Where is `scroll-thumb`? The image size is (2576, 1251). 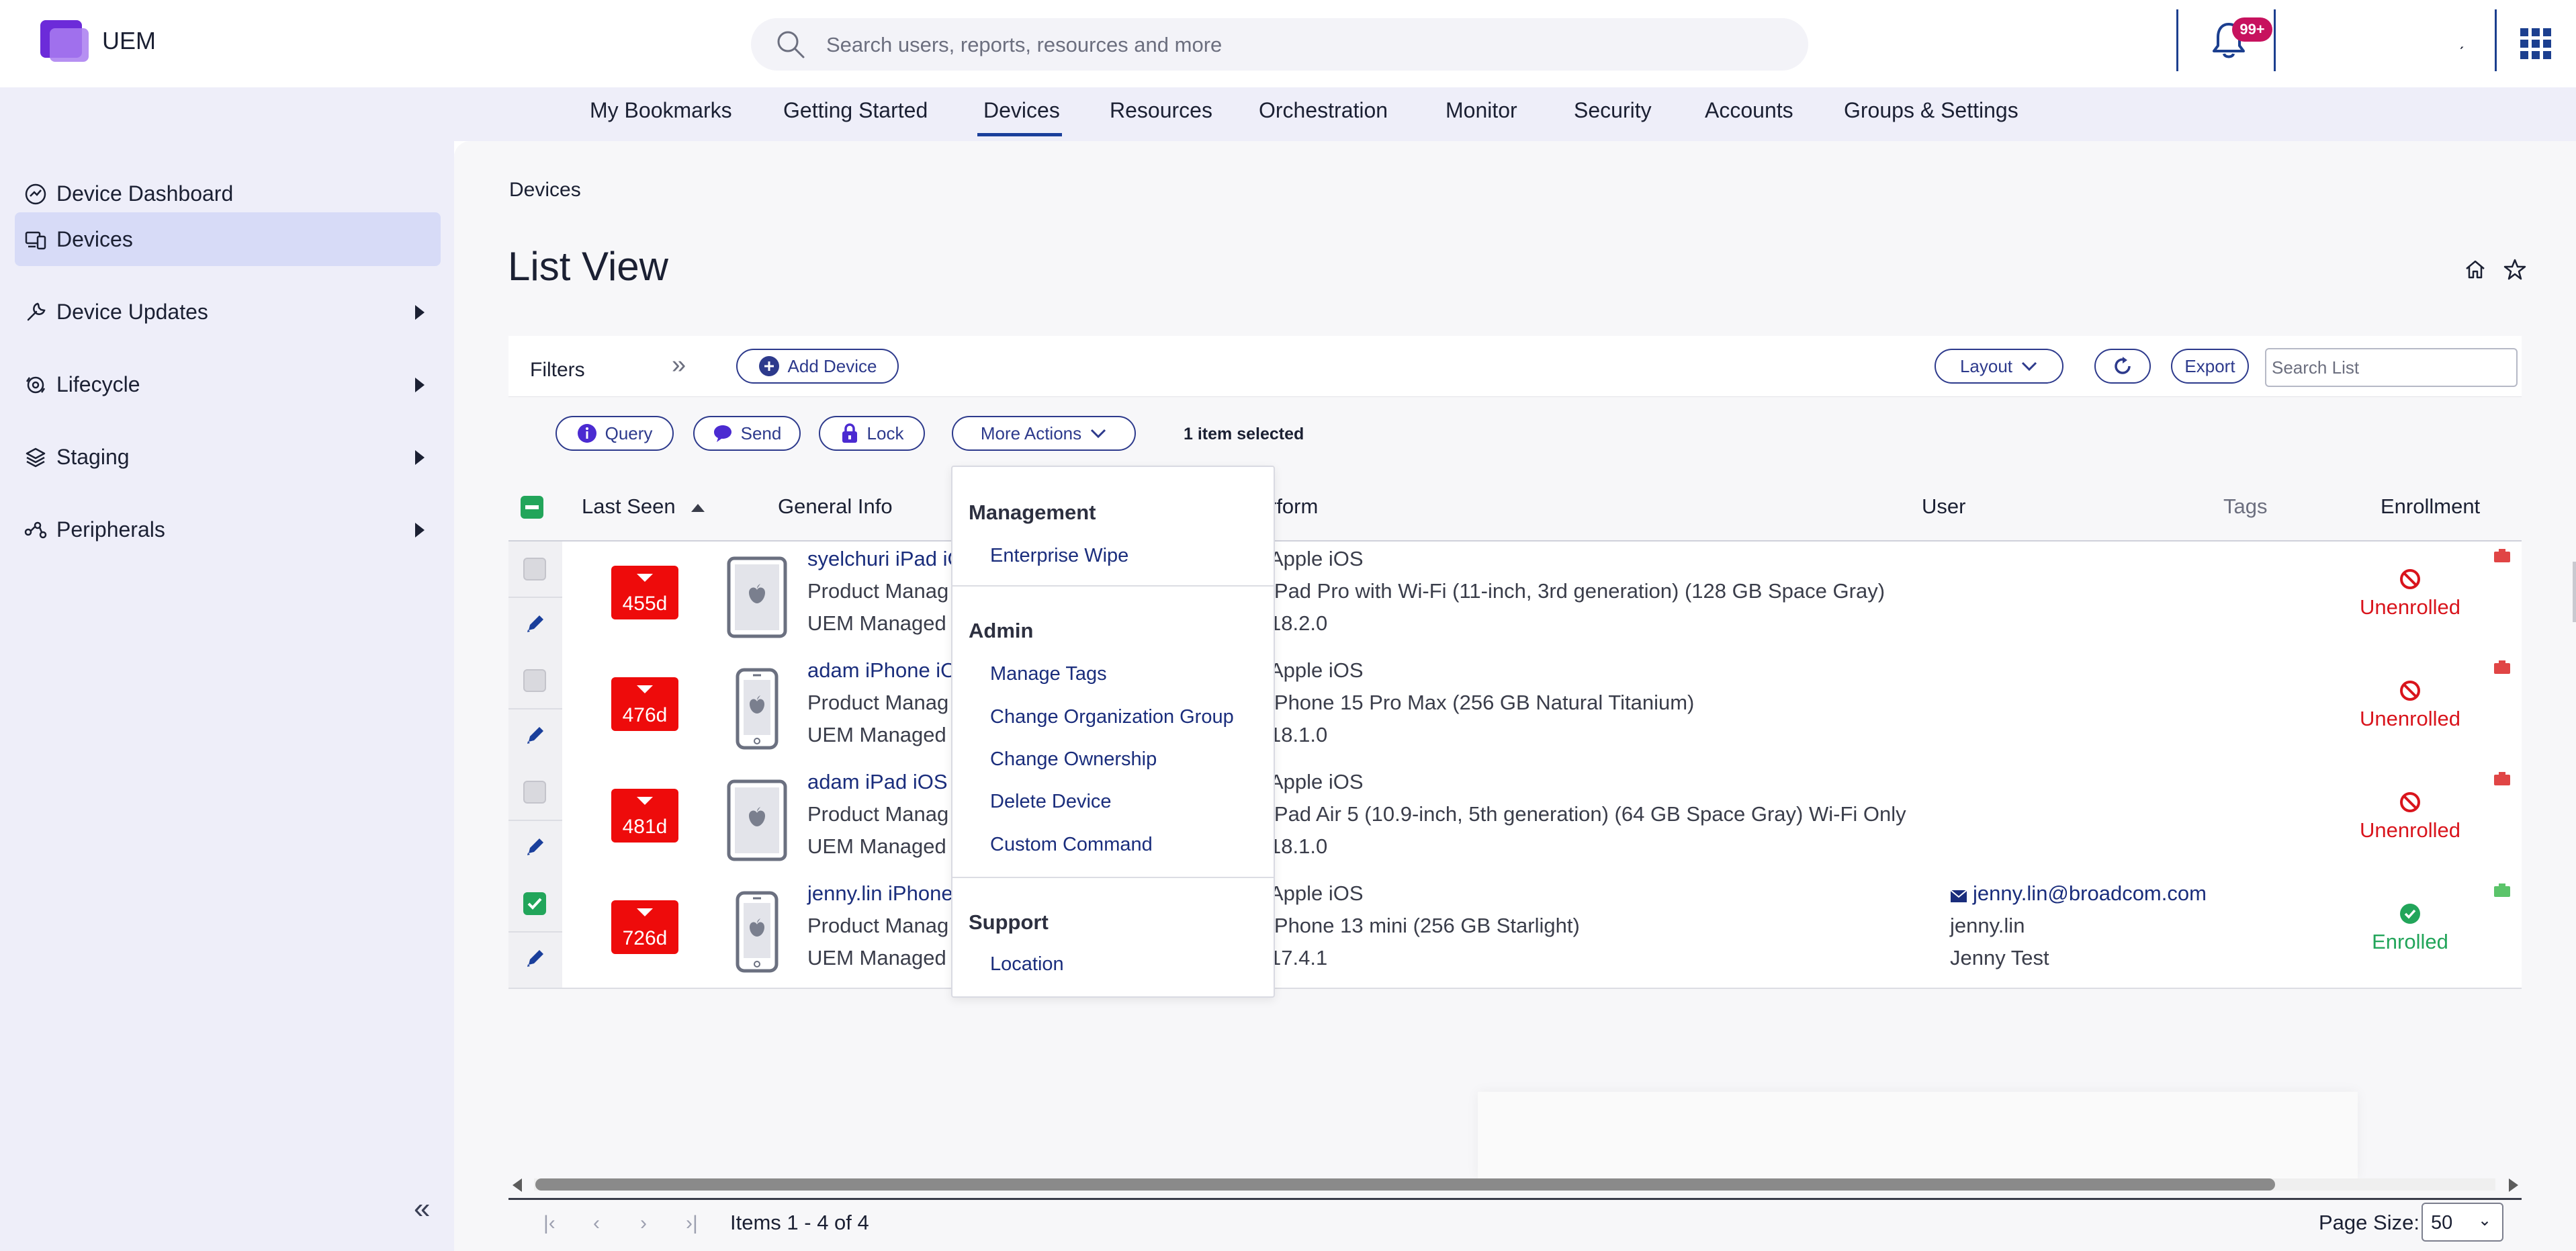 scroll-thumb is located at coordinates (1405, 1184).